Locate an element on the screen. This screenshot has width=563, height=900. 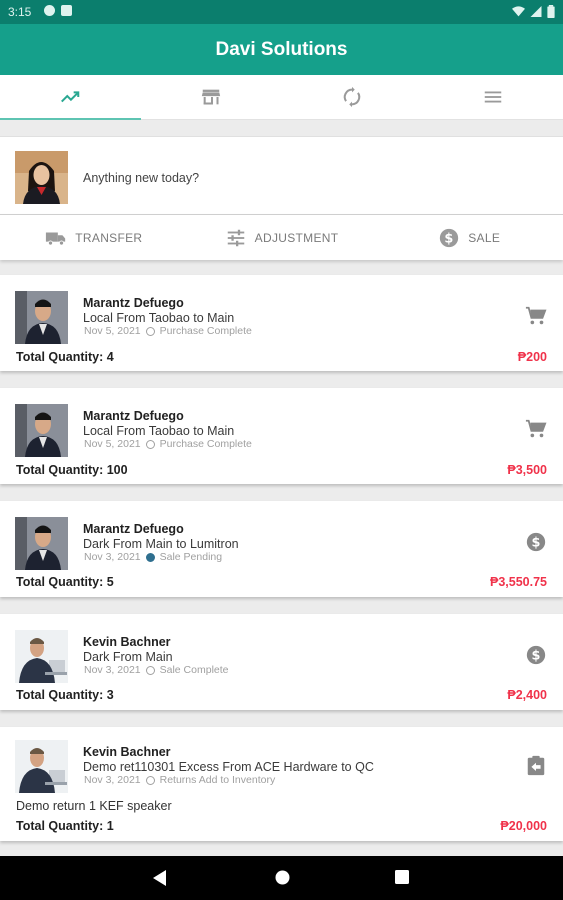
notification-icons is located at coordinates (58, 10).